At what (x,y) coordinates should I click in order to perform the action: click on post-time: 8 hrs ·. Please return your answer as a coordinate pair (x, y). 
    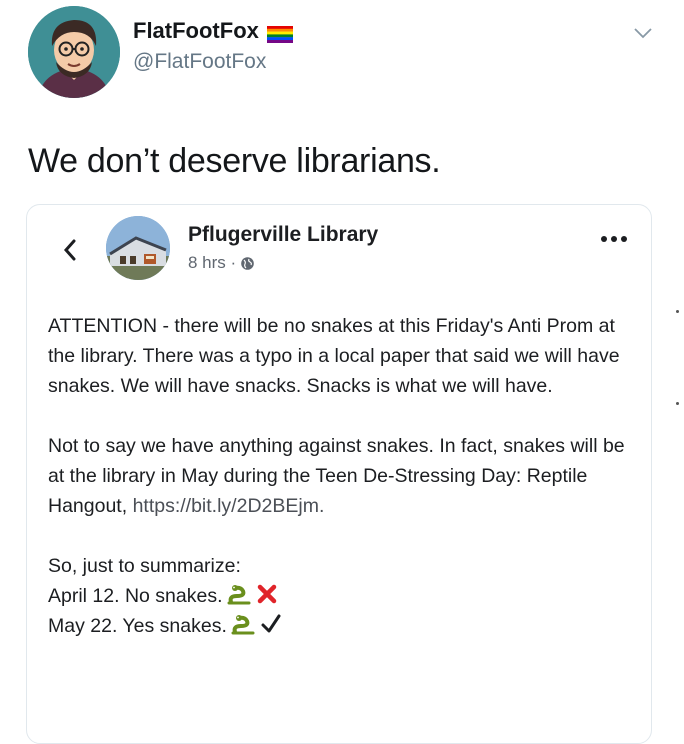
    Looking at the image, I should click on (212, 263).